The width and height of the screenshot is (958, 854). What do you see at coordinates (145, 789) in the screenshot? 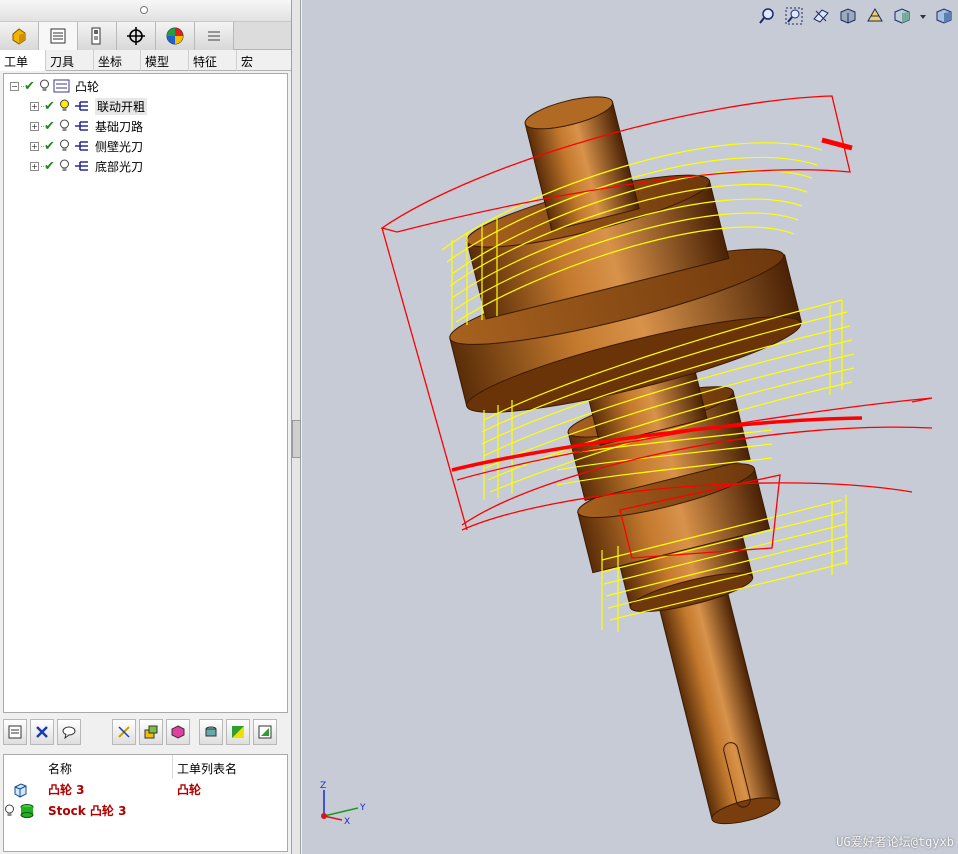
I see `list-item: 凸轮 3 凸轮` at bounding box center [145, 789].